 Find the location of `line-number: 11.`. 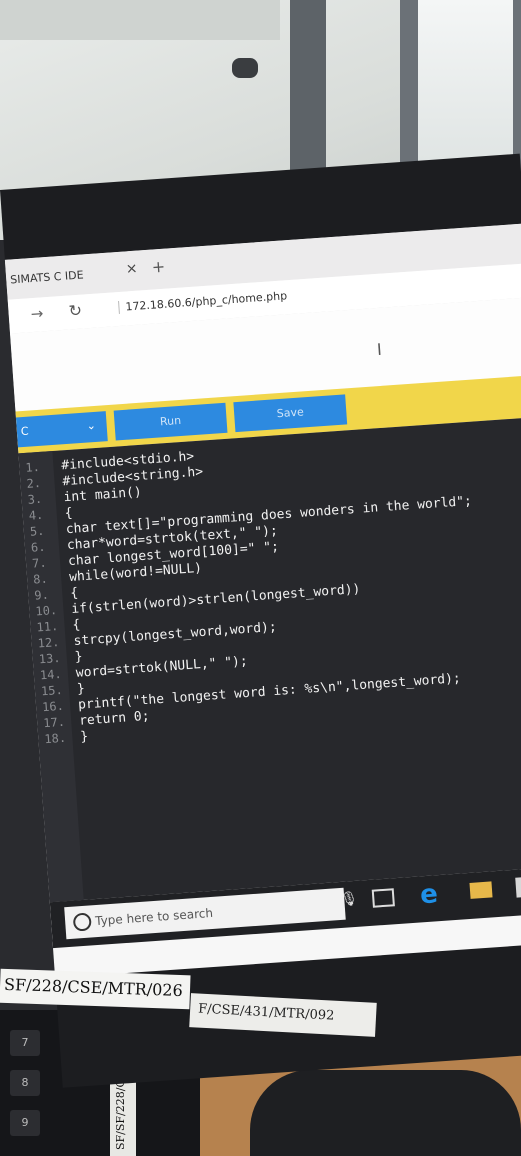

line-number: 11. is located at coordinates (47, 627).